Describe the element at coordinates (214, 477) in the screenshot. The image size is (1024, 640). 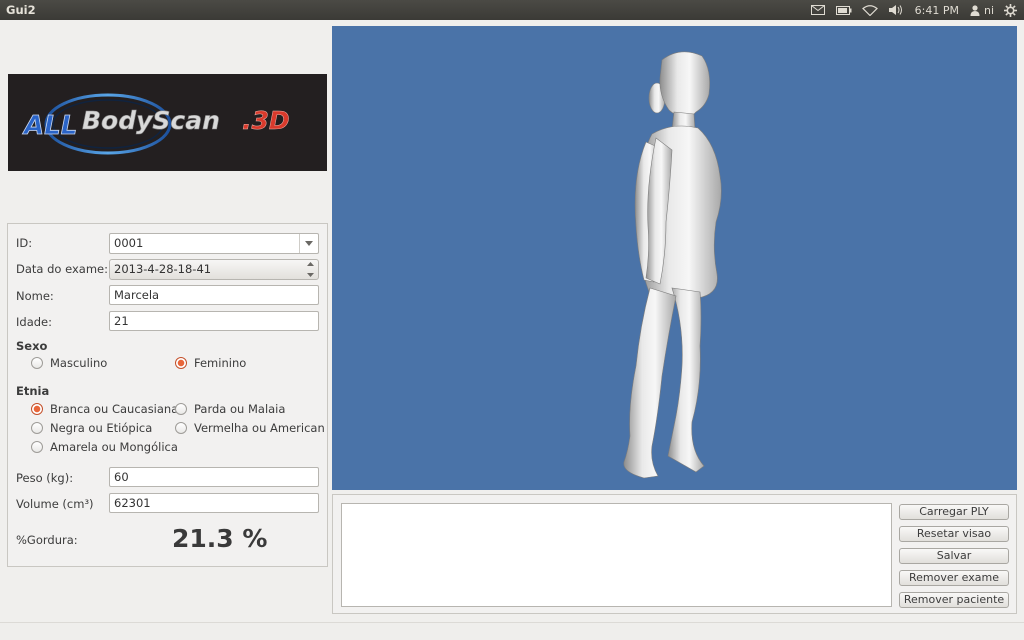
I see `weight-field` at that location.